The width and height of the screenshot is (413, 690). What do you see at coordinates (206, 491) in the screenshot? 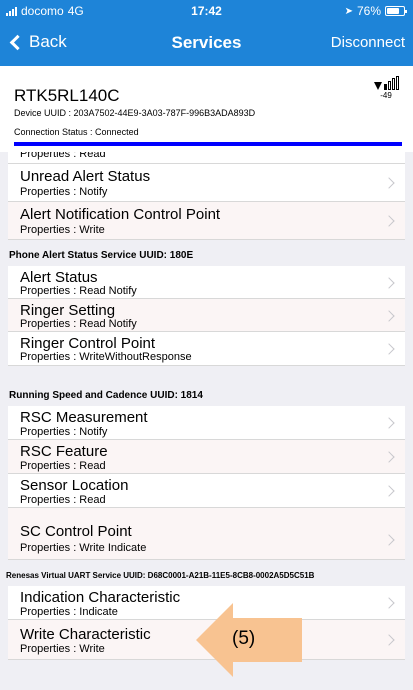
I see `list-item: Sensor Location Properties : Read` at bounding box center [206, 491].